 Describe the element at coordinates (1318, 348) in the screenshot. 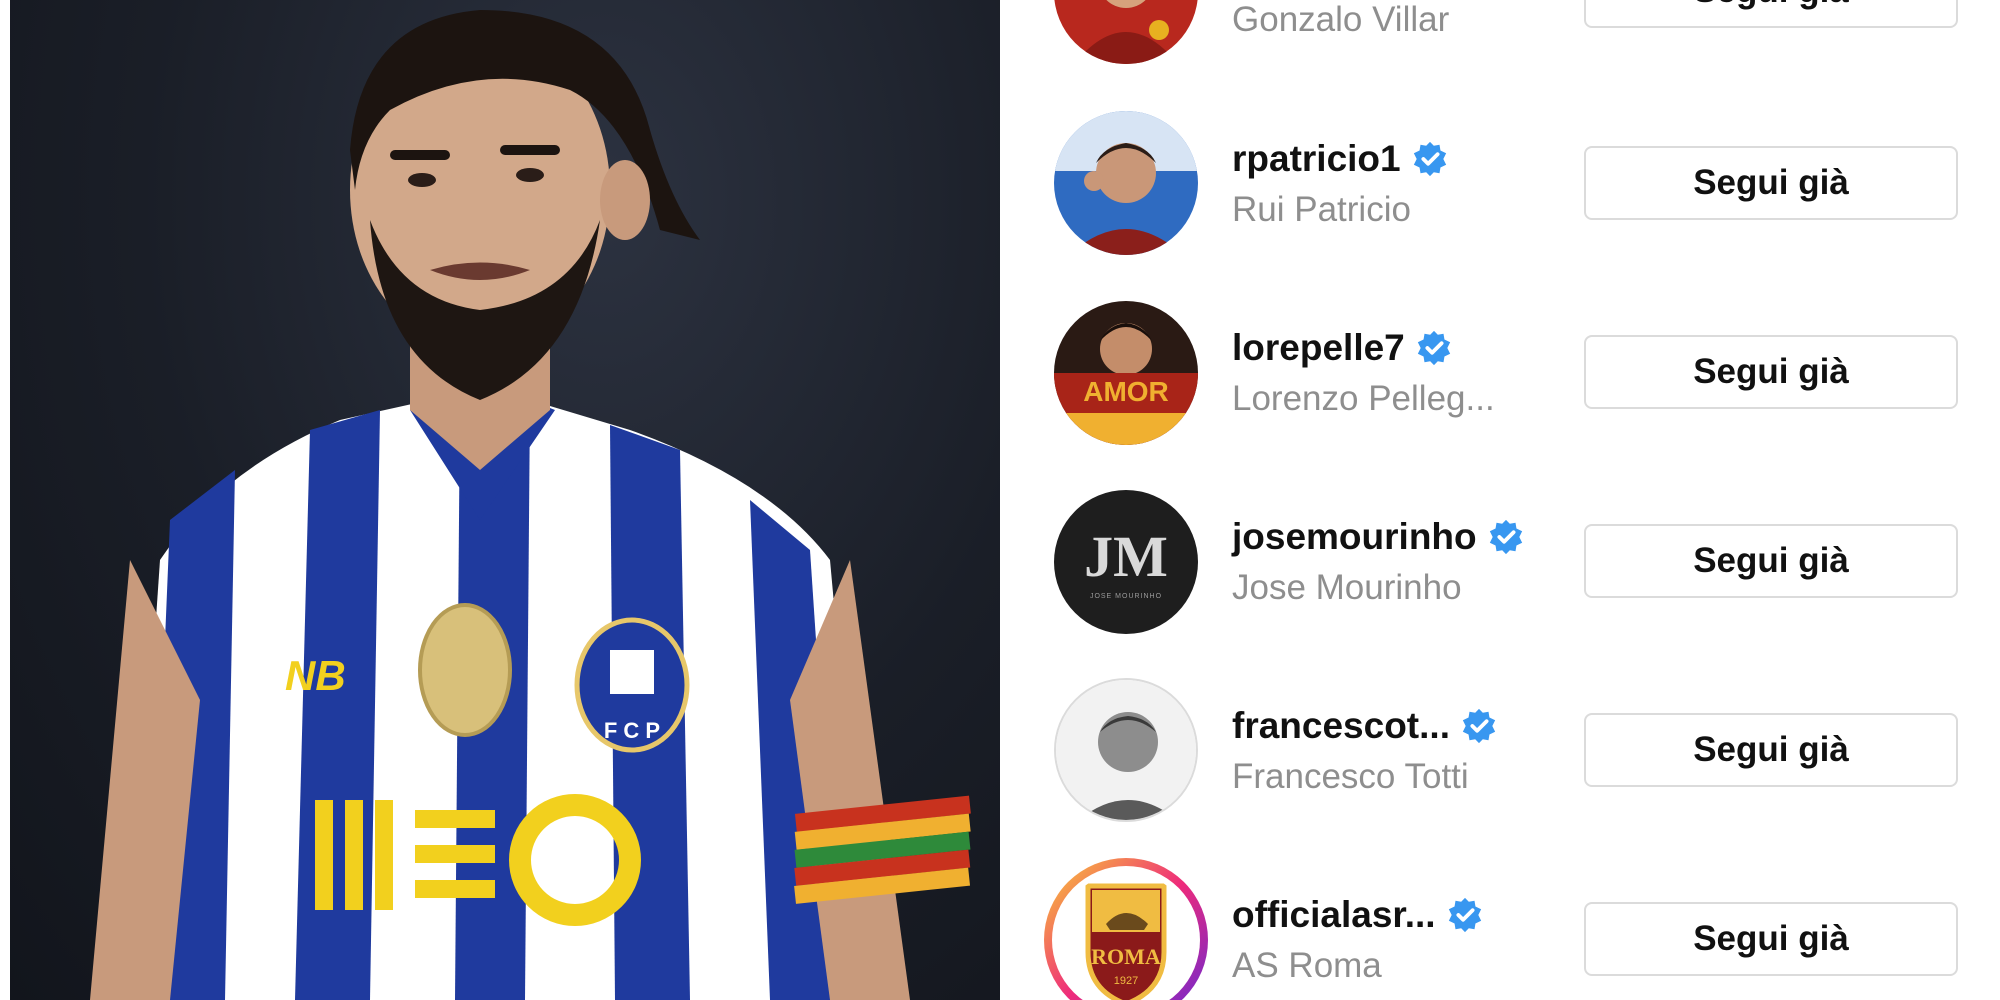

I see `username: lorepelle7` at that location.